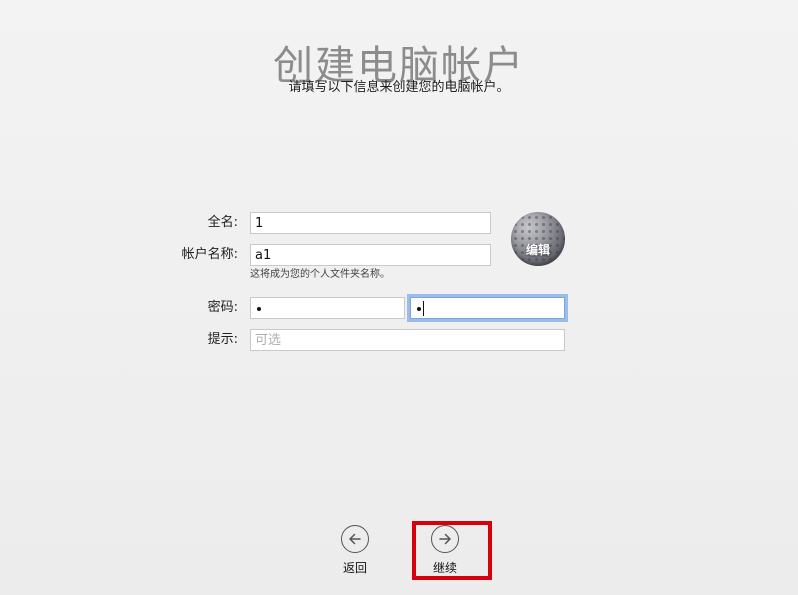  Describe the element at coordinates (538, 239) in the screenshot. I see `user-avatar: 编辑` at that location.